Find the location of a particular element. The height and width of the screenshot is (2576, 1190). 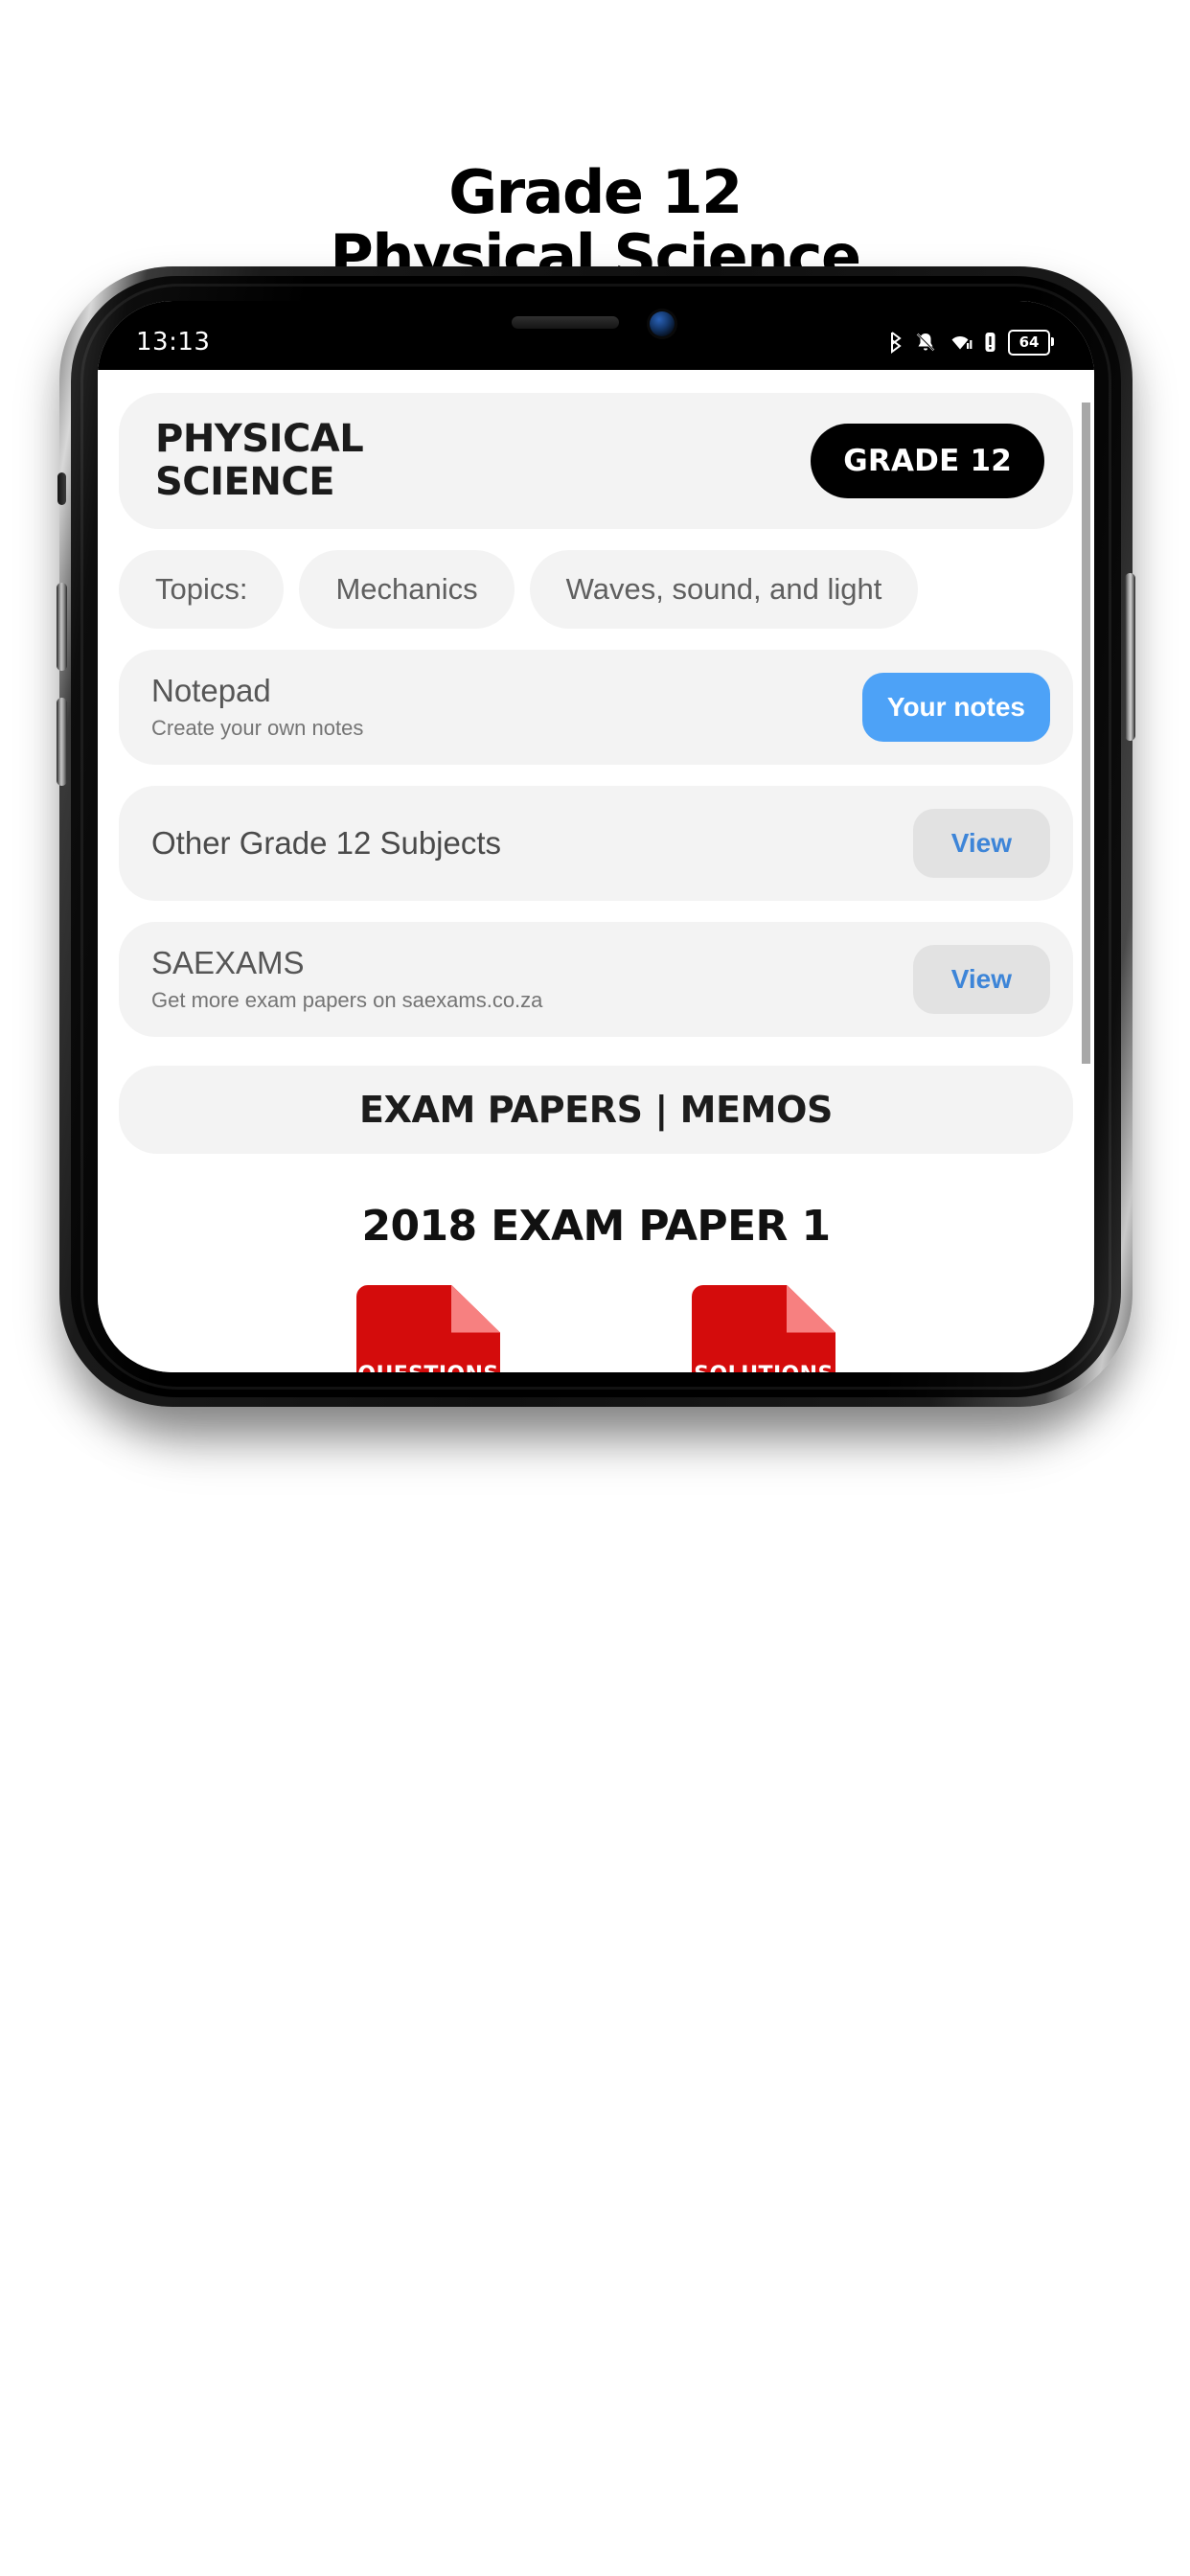

notepad-card-subtitle: Create your own notes is located at coordinates (257, 728).